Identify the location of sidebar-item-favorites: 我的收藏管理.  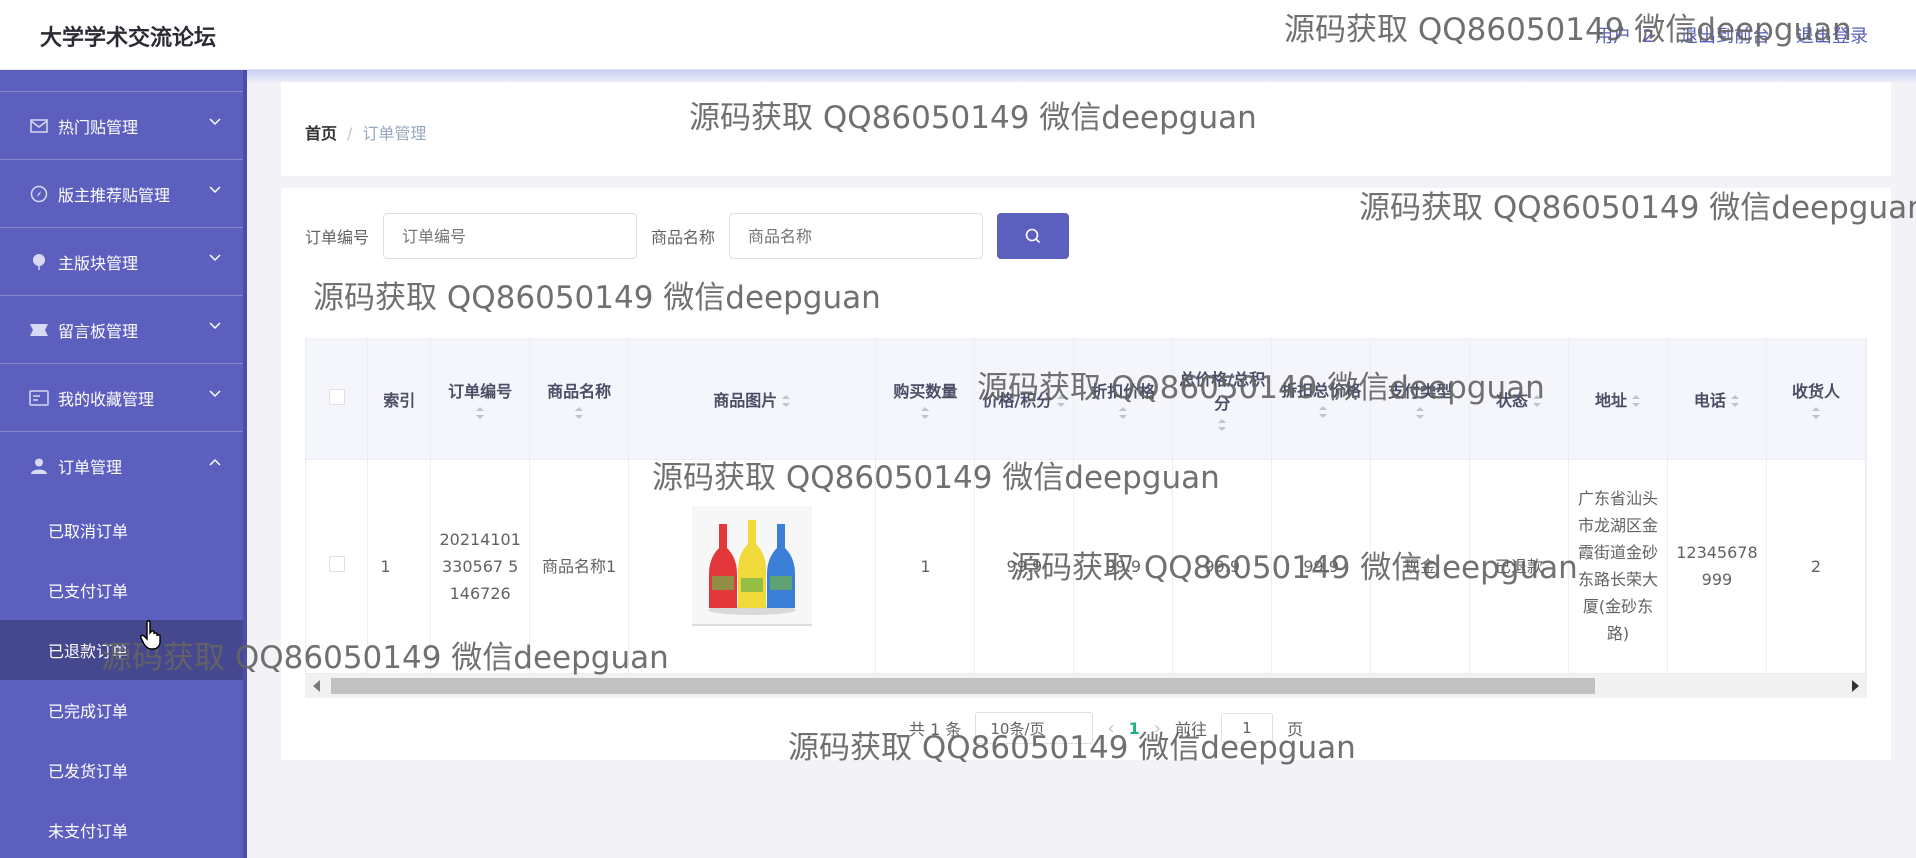
(123, 398).